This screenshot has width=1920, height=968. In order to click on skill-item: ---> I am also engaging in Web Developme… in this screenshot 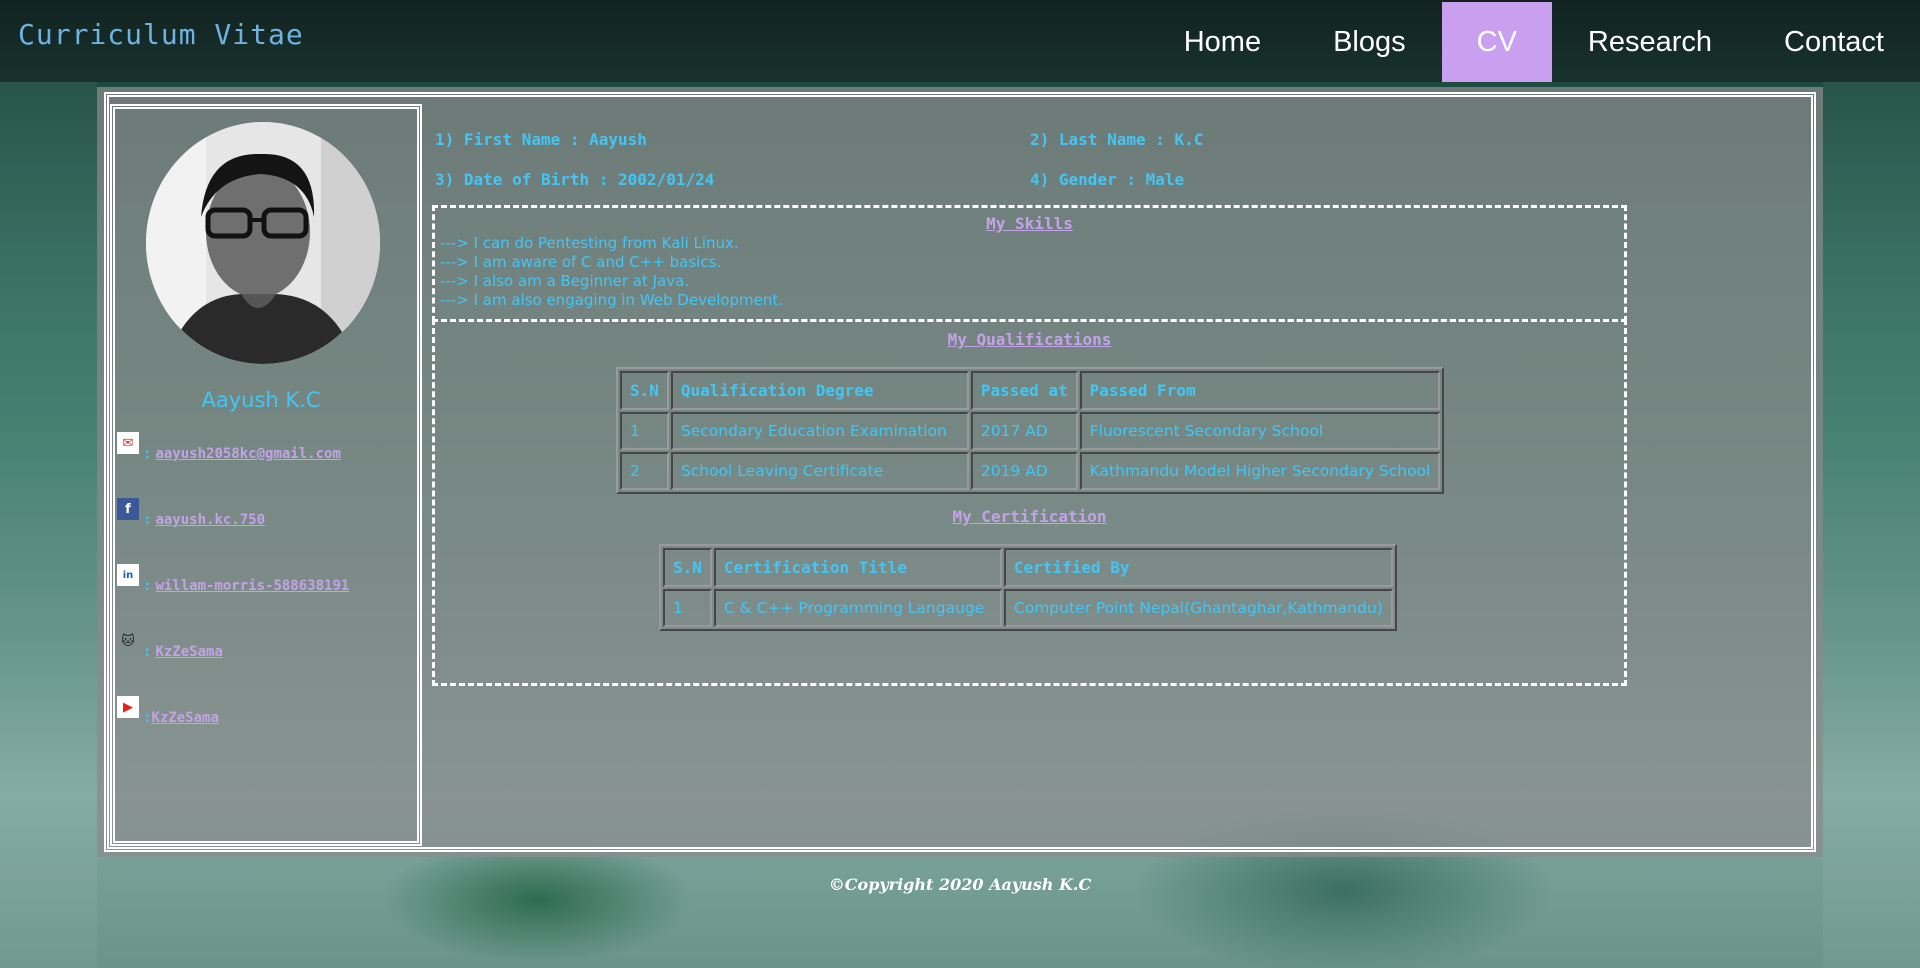, I will do `click(612, 300)`.